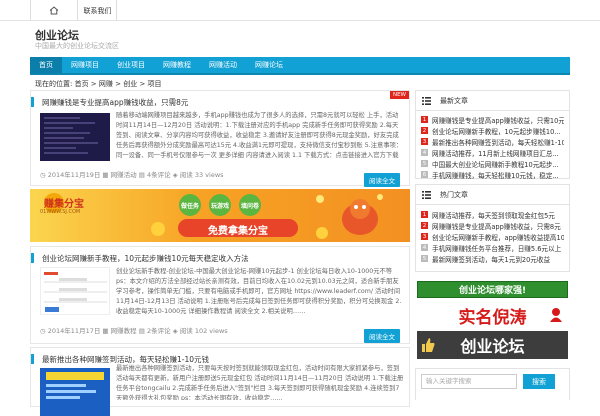 The image size is (600, 416). Describe the element at coordinates (124, 331) in the screenshot. I see `post-category: 网赚教程` at that location.